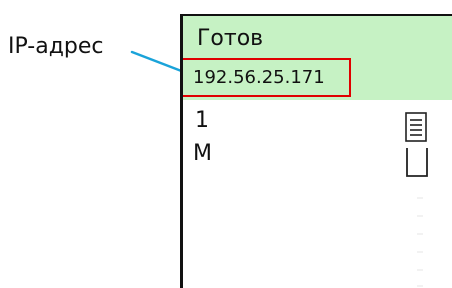 Image resolution: width=452 pixels, height=288 pixels. I want to click on ip-address-callout-label: IP-адрес, so click(56, 46).